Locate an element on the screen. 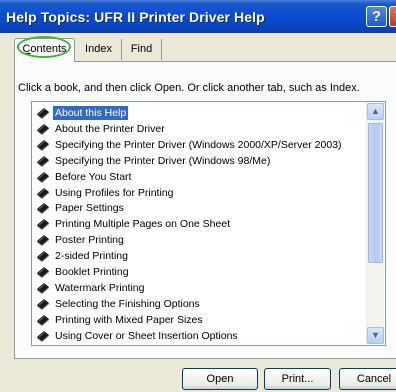 The width and height of the screenshot is (396, 392). help-button: ? is located at coordinates (376, 16).